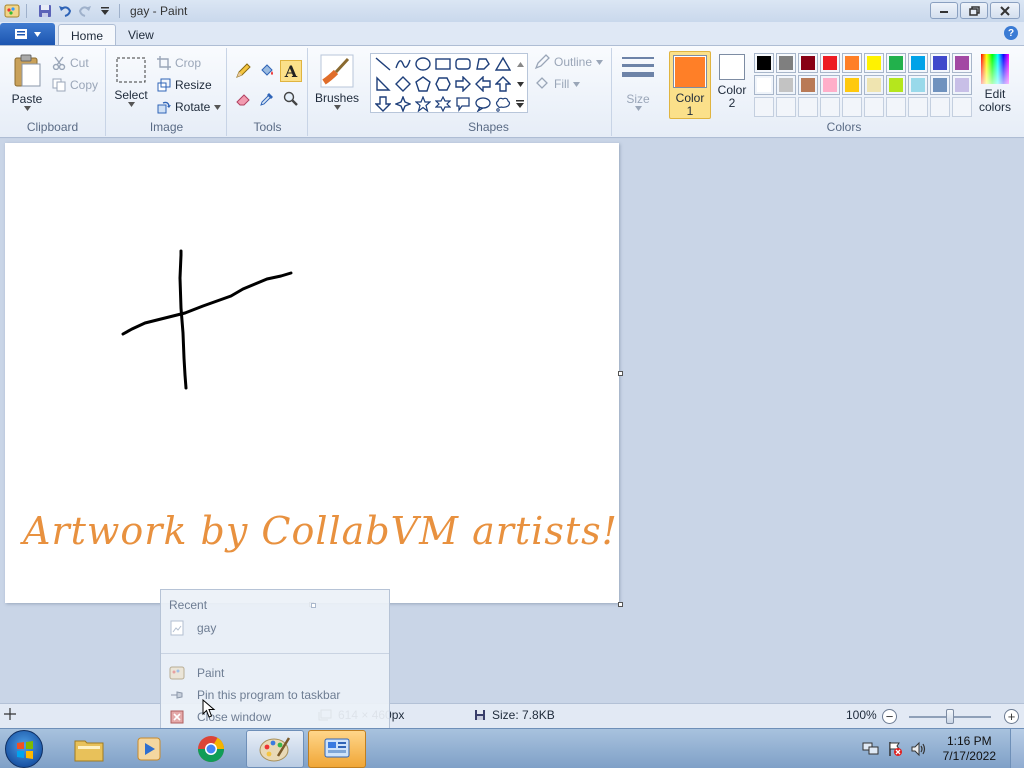  Describe the element at coordinates (950, 716) in the screenshot. I see `zoom-slider-thumb` at that location.